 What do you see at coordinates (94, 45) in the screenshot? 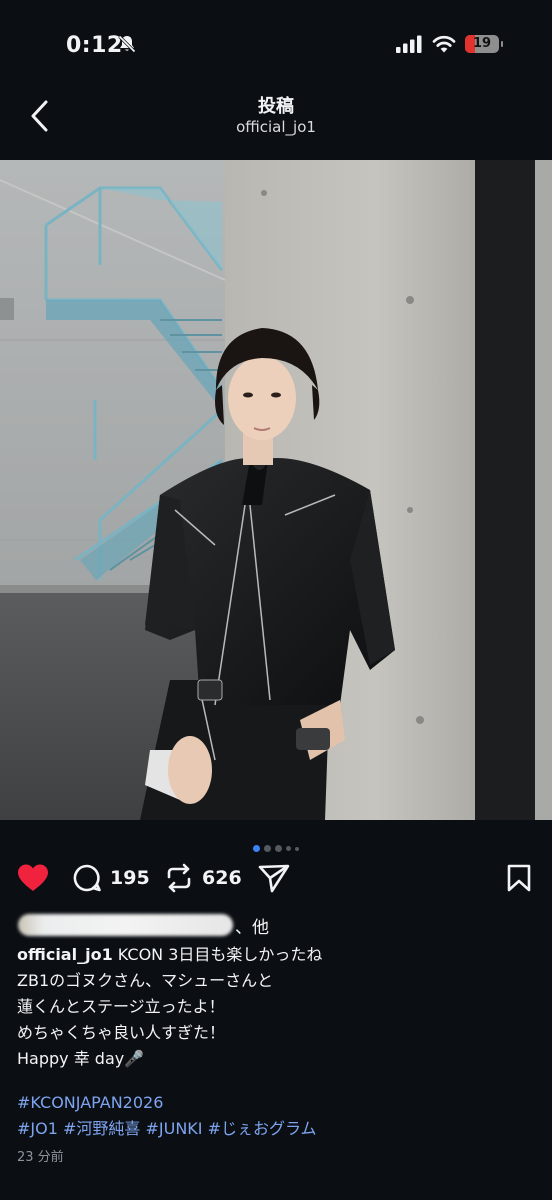
I see `status-time: 0:12` at bounding box center [94, 45].